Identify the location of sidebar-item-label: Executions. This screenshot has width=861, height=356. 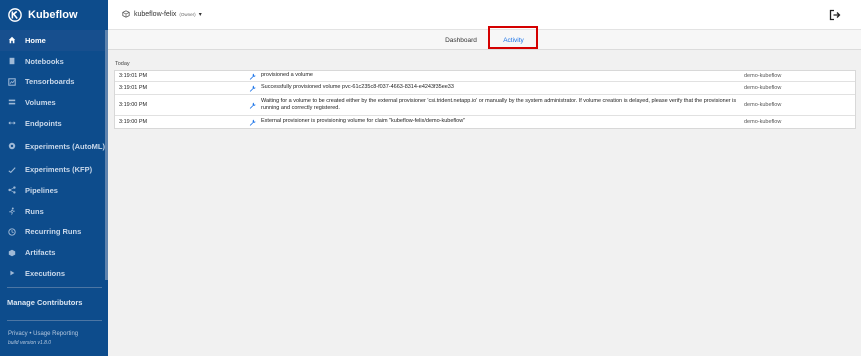
(45, 273).